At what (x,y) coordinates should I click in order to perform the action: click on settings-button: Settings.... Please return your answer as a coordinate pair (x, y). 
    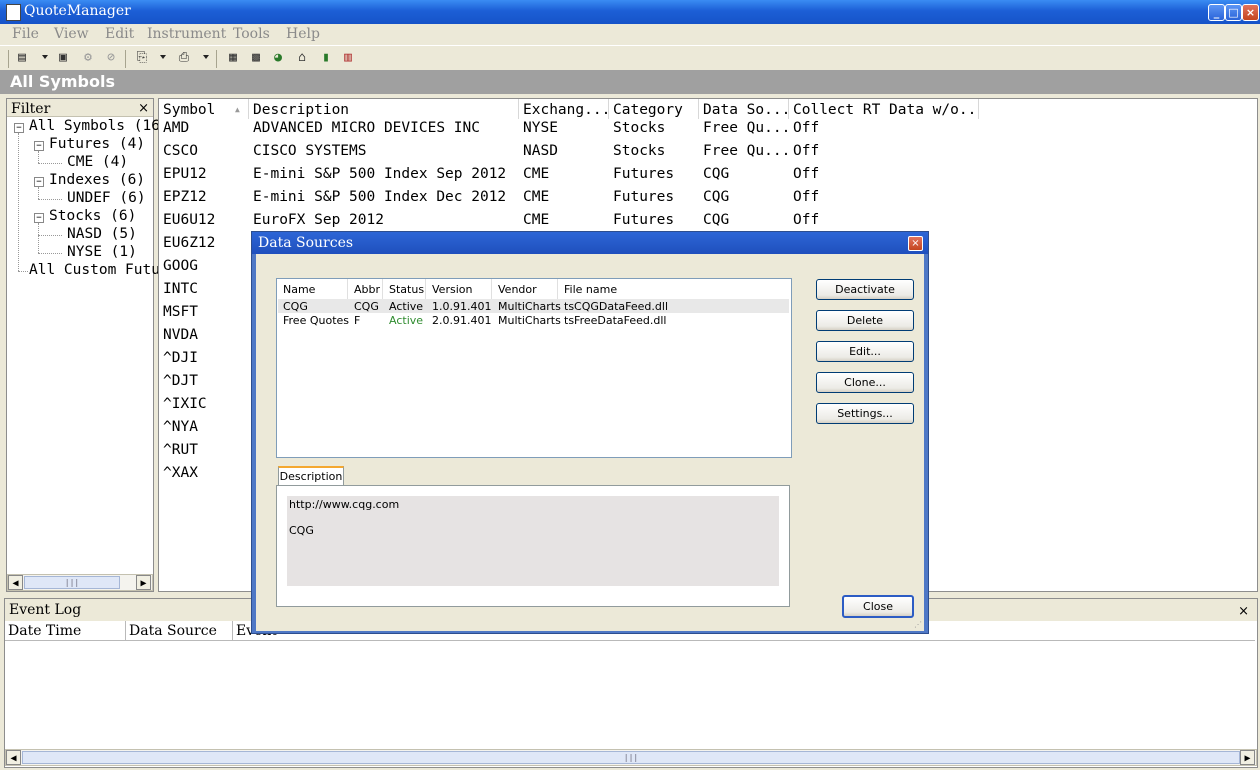
    Looking at the image, I should click on (865, 413).